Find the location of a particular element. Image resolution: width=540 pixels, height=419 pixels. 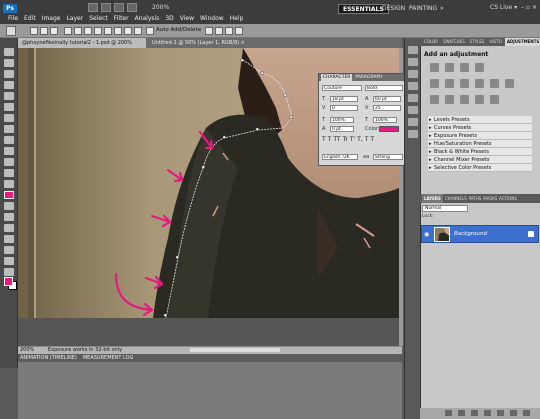

all-caps-button: TT is located at coordinates (336, 139).